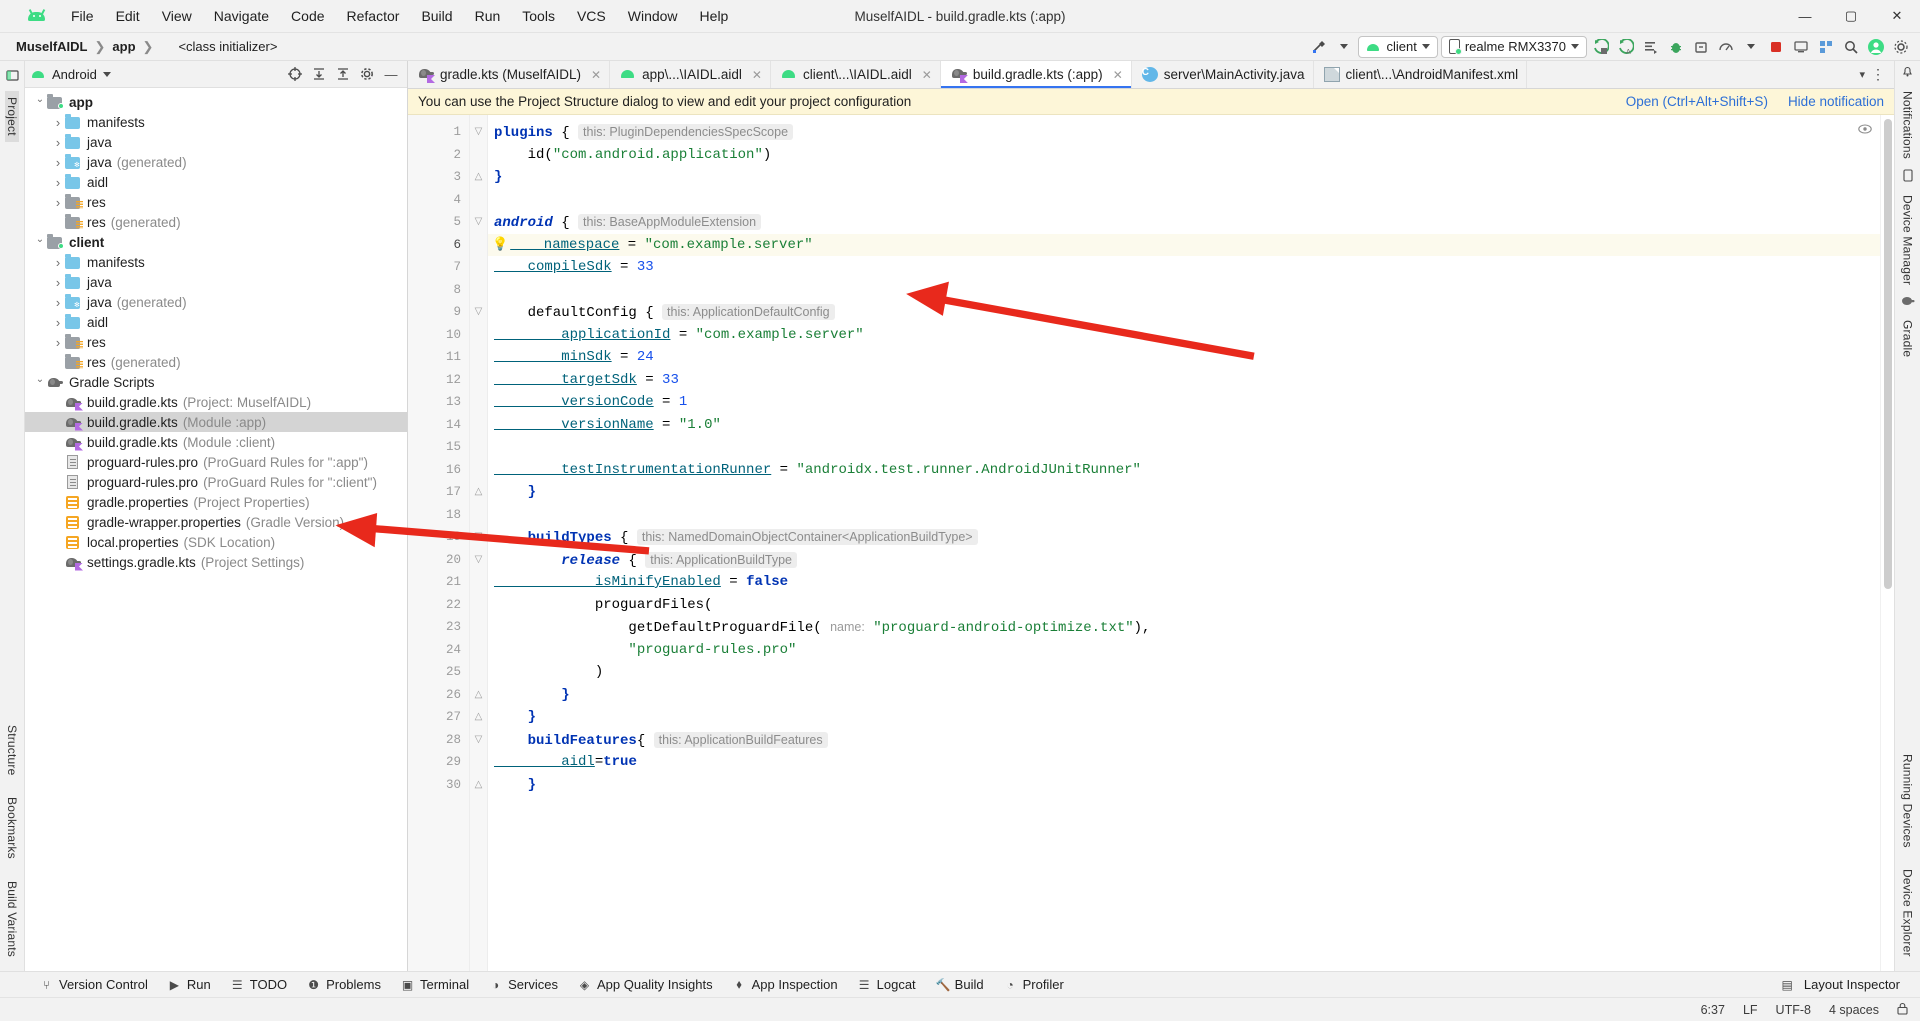  What do you see at coordinates (216, 382) in the screenshot?
I see `tree-item-gradle-scripts: Gradle Scripts` at bounding box center [216, 382].